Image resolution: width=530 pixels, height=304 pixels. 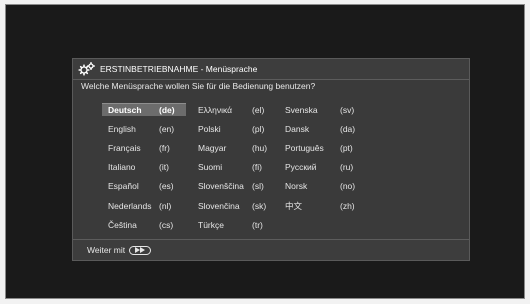 What do you see at coordinates (179, 69) in the screenshot?
I see `dialog-title: ERSTINBETRIEBNAHME - Menüsprache` at bounding box center [179, 69].